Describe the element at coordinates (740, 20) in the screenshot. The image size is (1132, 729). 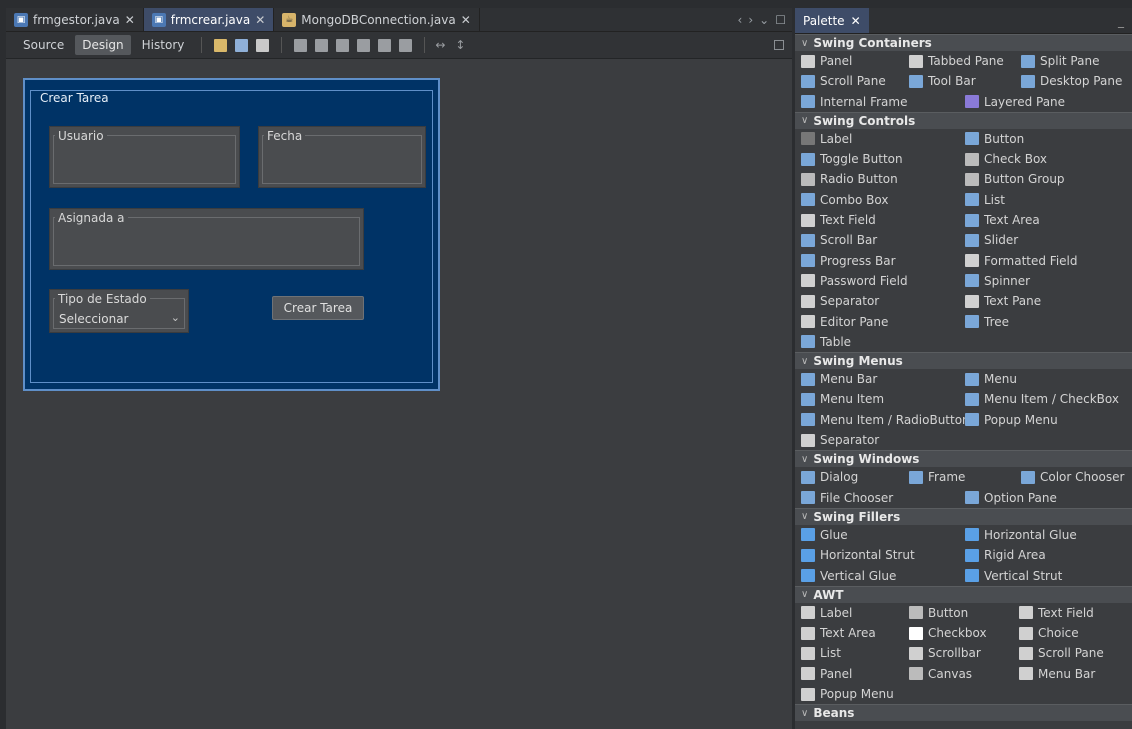
I see `chevron-left-icon: ‹` at that location.